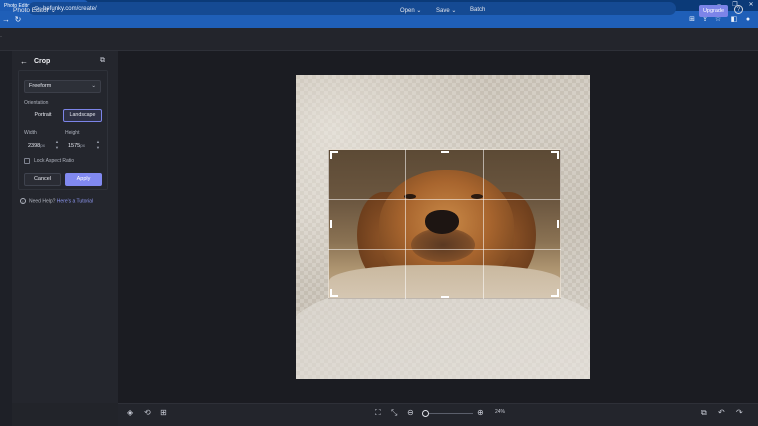  Describe the element at coordinates (43, 115) in the screenshot. I see `portrait-button: Portrait` at that location.